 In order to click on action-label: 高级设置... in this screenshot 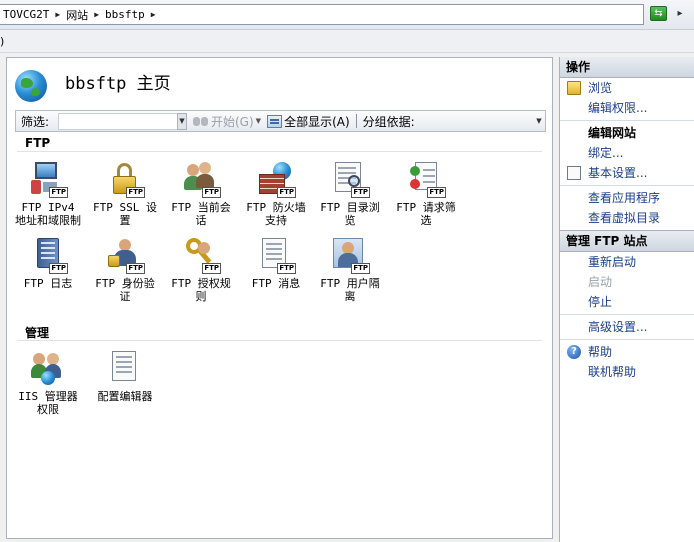, I will do `click(618, 327)`.